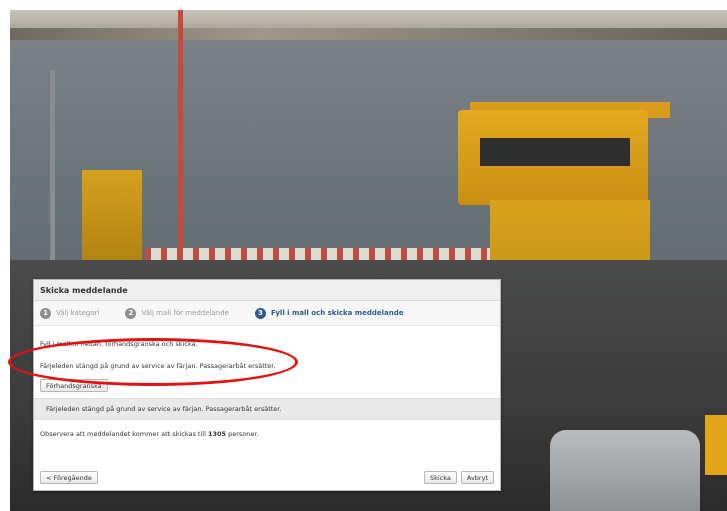 Image resolution: width=727 pixels, height=511 pixels. What do you see at coordinates (131, 313) in the screenshot?
I see `step-number-2: 2` at bounding box center [131, 313].